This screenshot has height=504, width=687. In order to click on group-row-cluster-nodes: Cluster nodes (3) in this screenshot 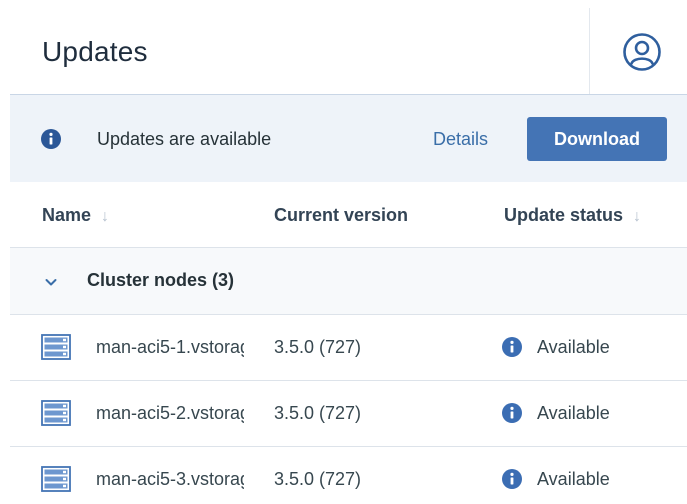, I will do `click(348, 281)`.